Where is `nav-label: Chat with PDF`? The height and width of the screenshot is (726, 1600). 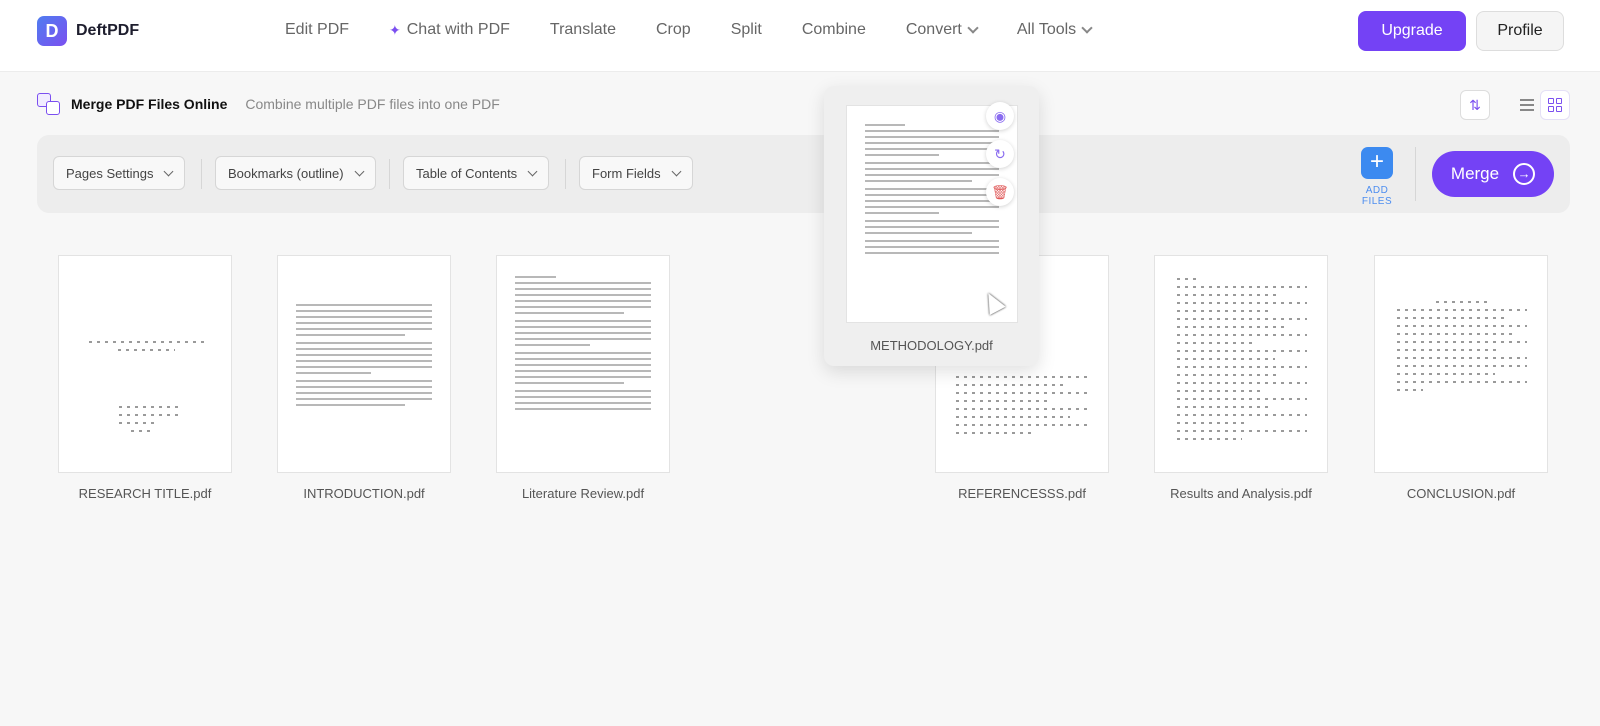 nav-label: Chat with PDF is located at coordinates (458, 29).